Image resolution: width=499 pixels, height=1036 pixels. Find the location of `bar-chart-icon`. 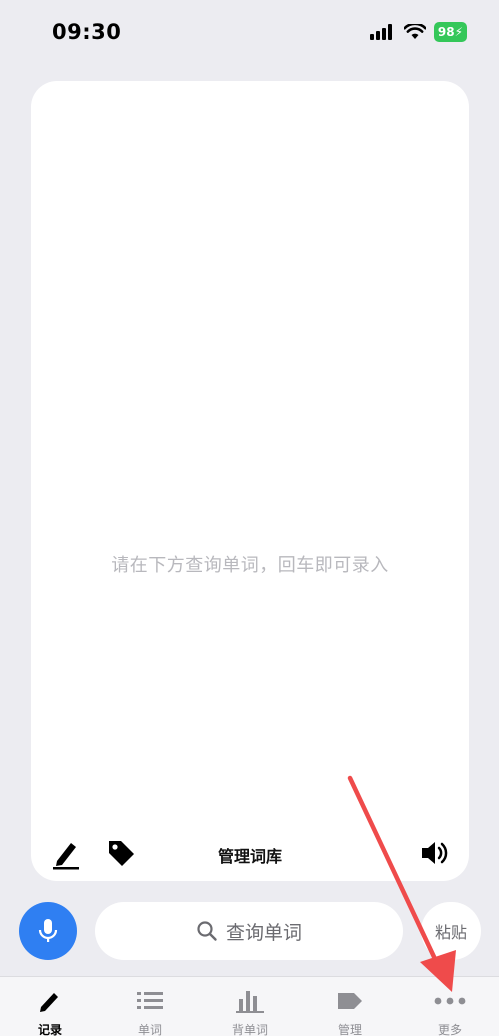

bar-chart-icon is located at coordinates (250, 1002).